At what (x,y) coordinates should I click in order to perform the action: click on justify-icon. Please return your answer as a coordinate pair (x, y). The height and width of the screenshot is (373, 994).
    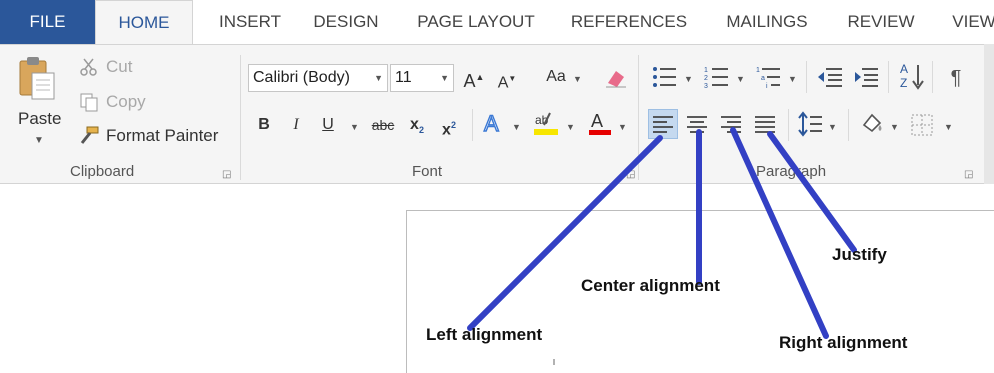
    Looking at the image, I should click on (765, 124).